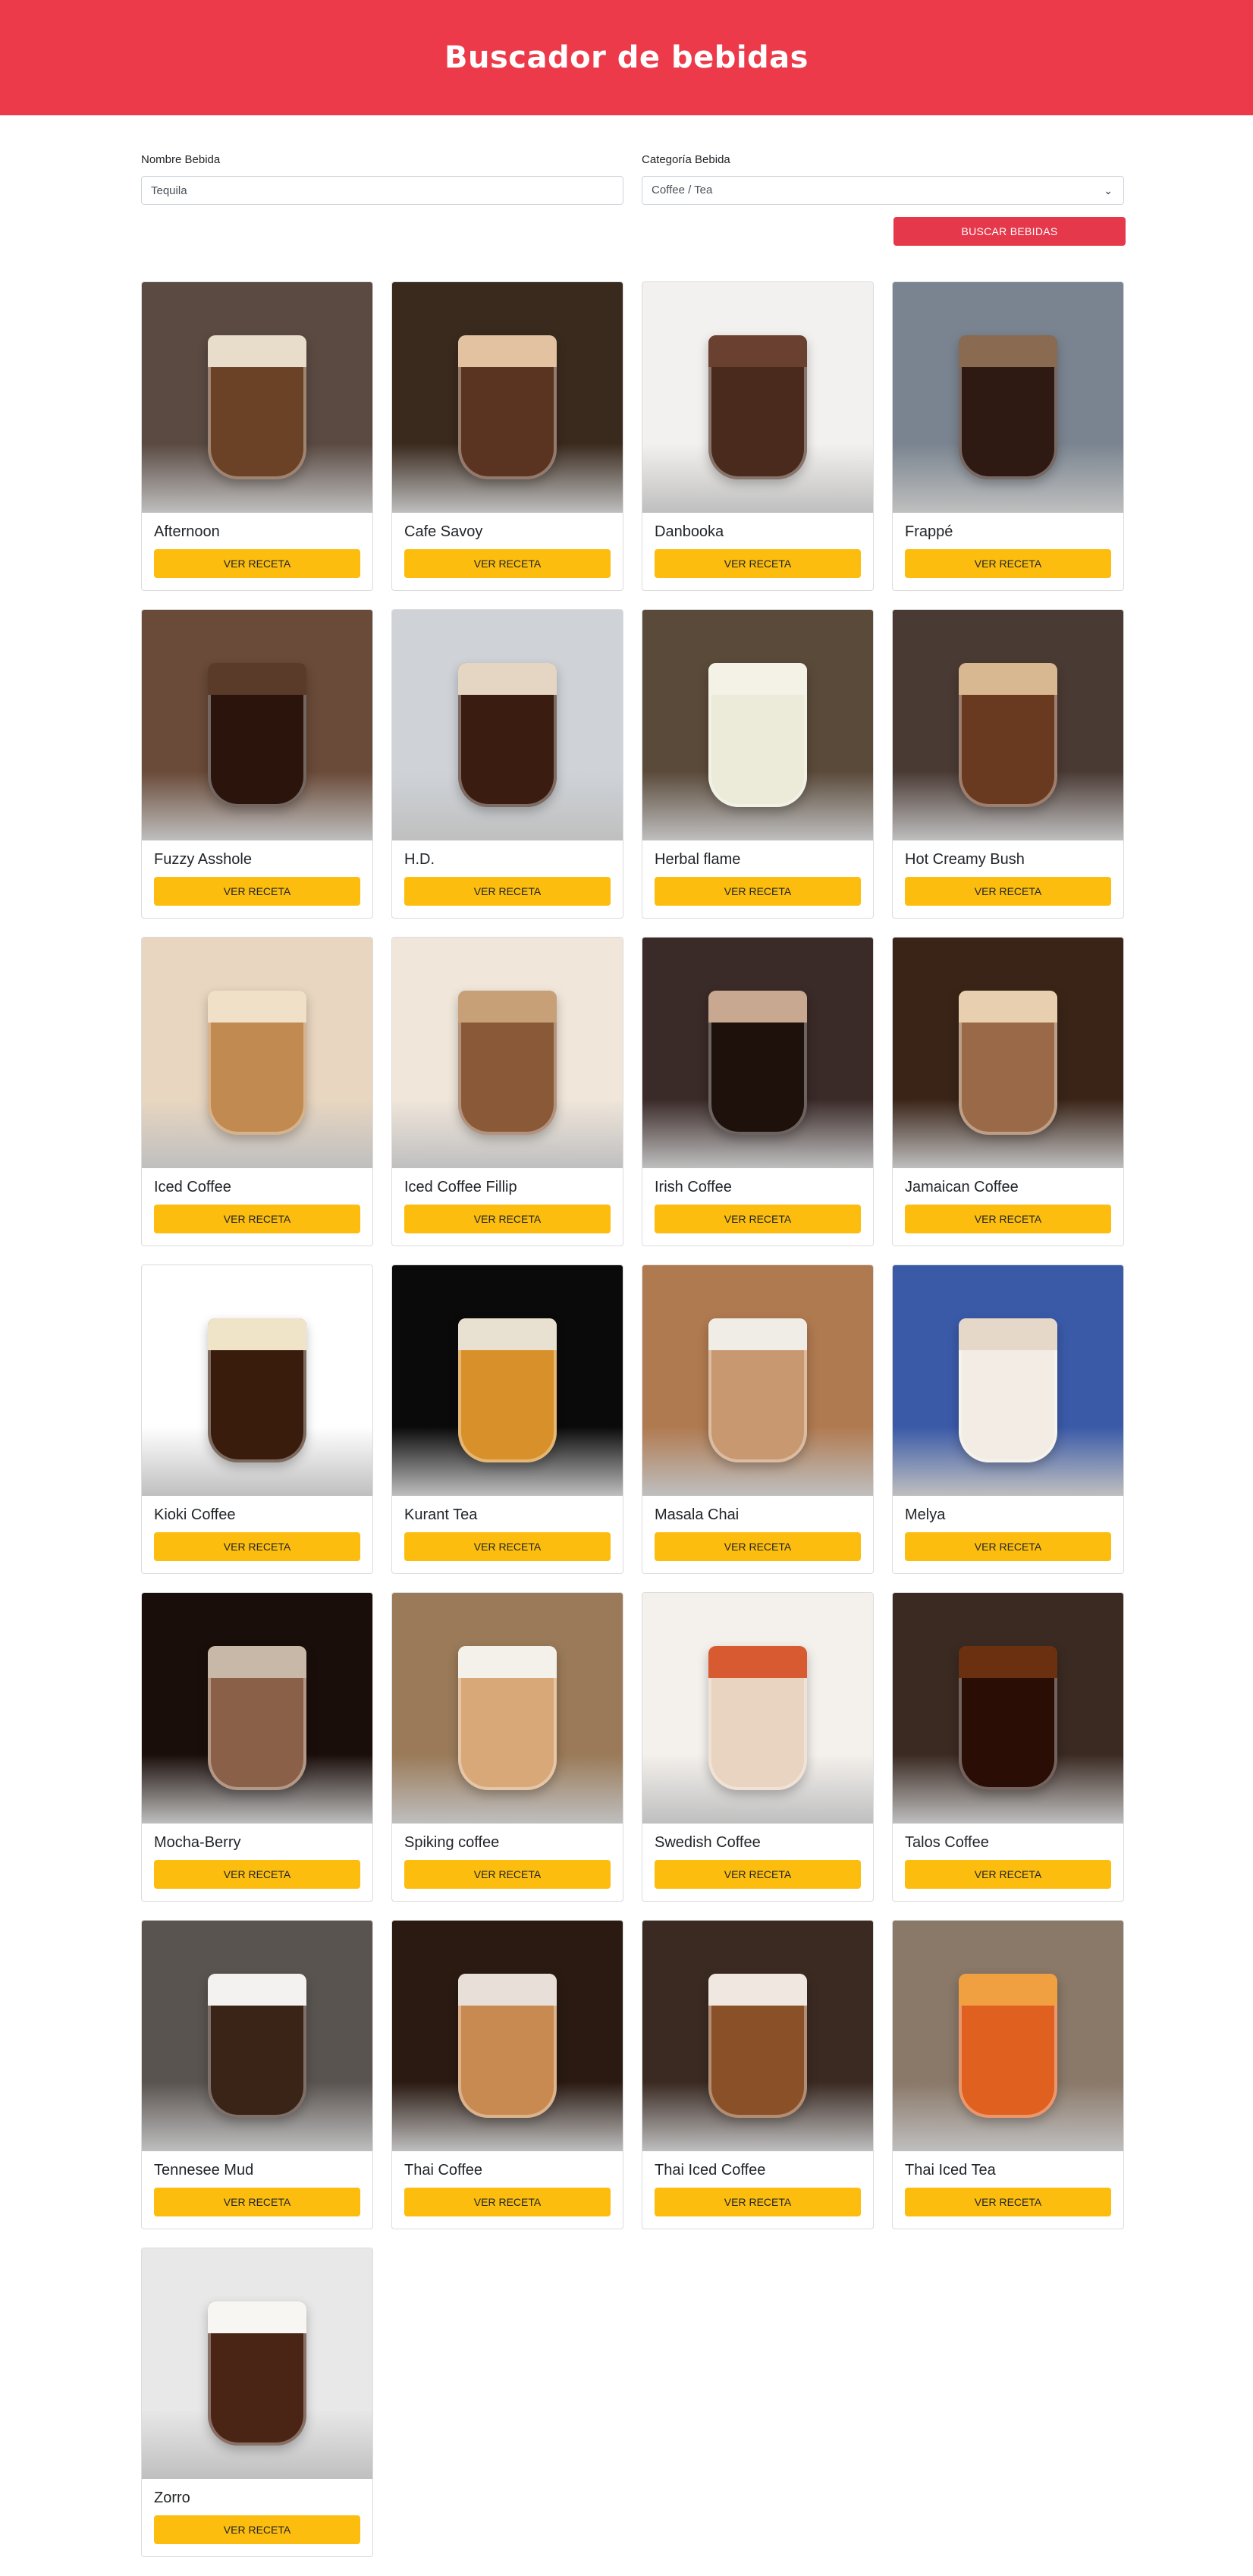 This screenshot has width=1253, height=2576. Describe the element at coordinates (925, 1514) in the screenshot. I see `drink-name: Melya` at that location.